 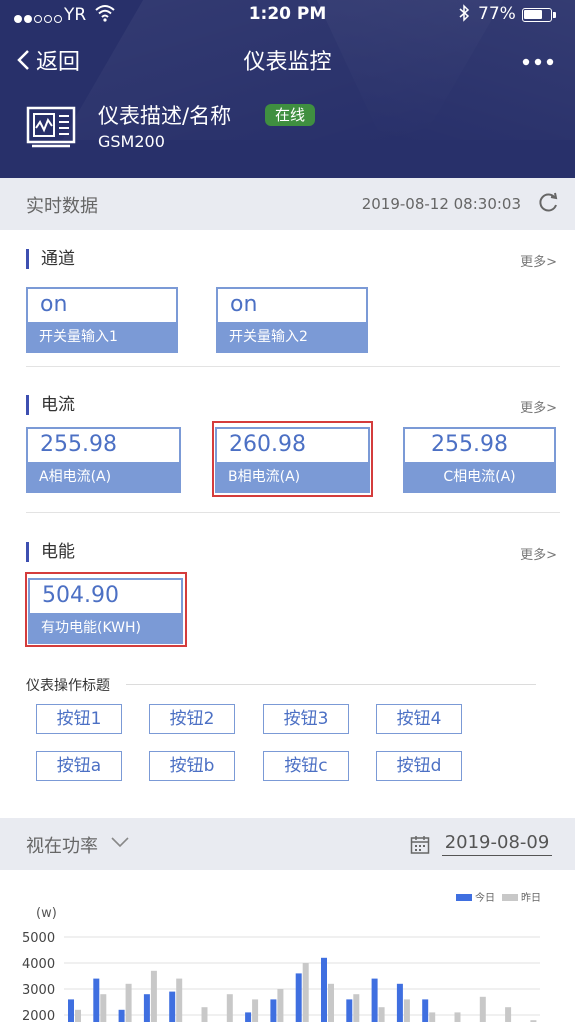 I want to click on status-bar: YR 1:20 PM 77%, so click(x=287, y=15).